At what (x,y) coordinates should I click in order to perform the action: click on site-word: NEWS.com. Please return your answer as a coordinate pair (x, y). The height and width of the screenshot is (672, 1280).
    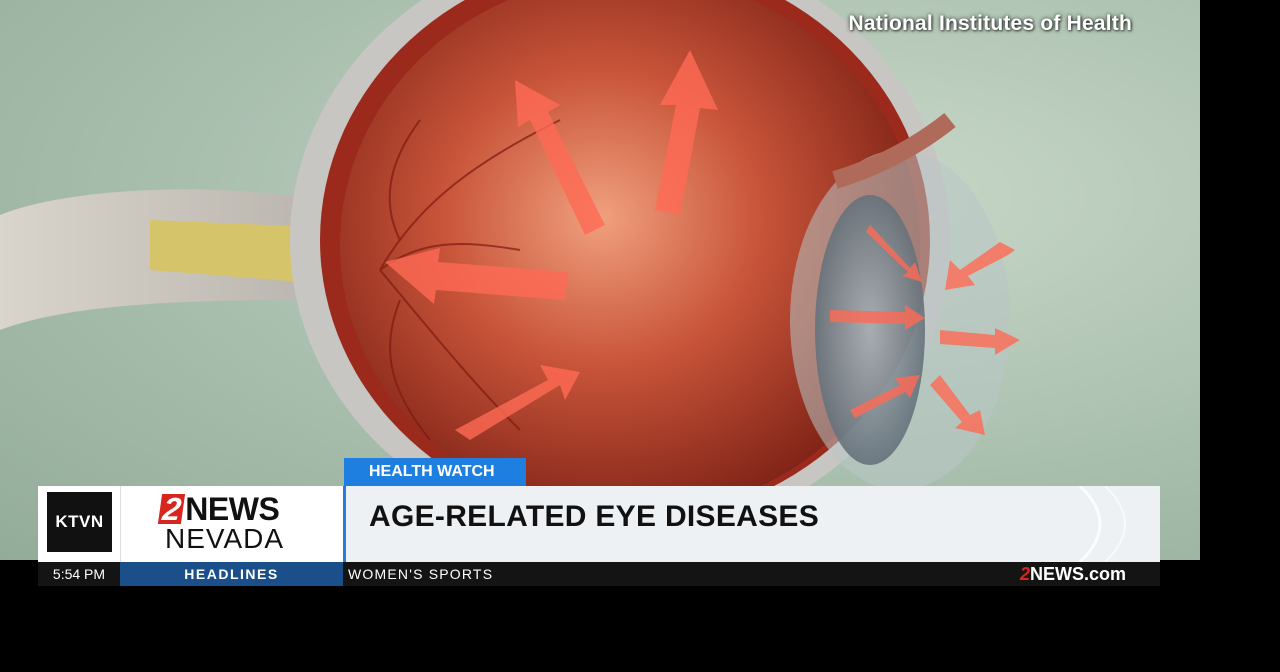
    Looking at the image, I should click on (1078, 573).